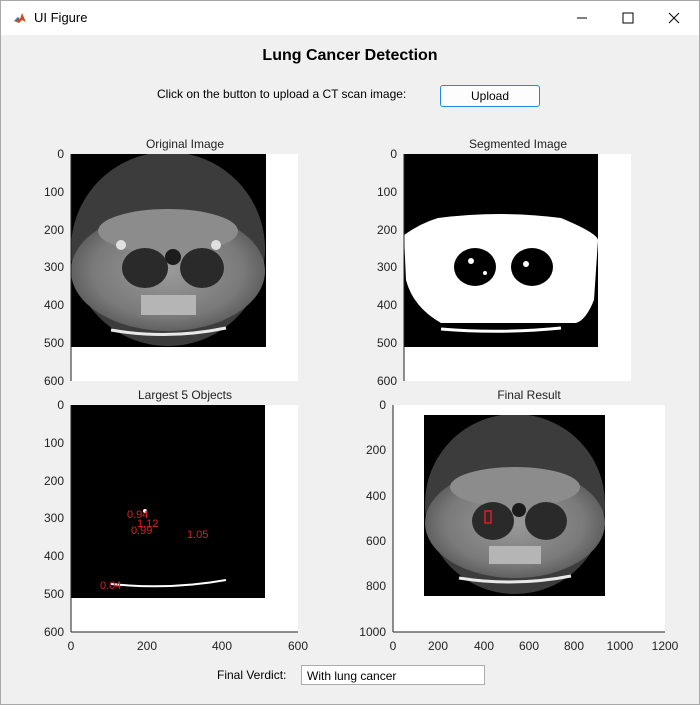  What do you see at coordinates (393, 675) in the screenshot?
I see `verdict-field: With lung cancer` at bounding box center [393, 675].